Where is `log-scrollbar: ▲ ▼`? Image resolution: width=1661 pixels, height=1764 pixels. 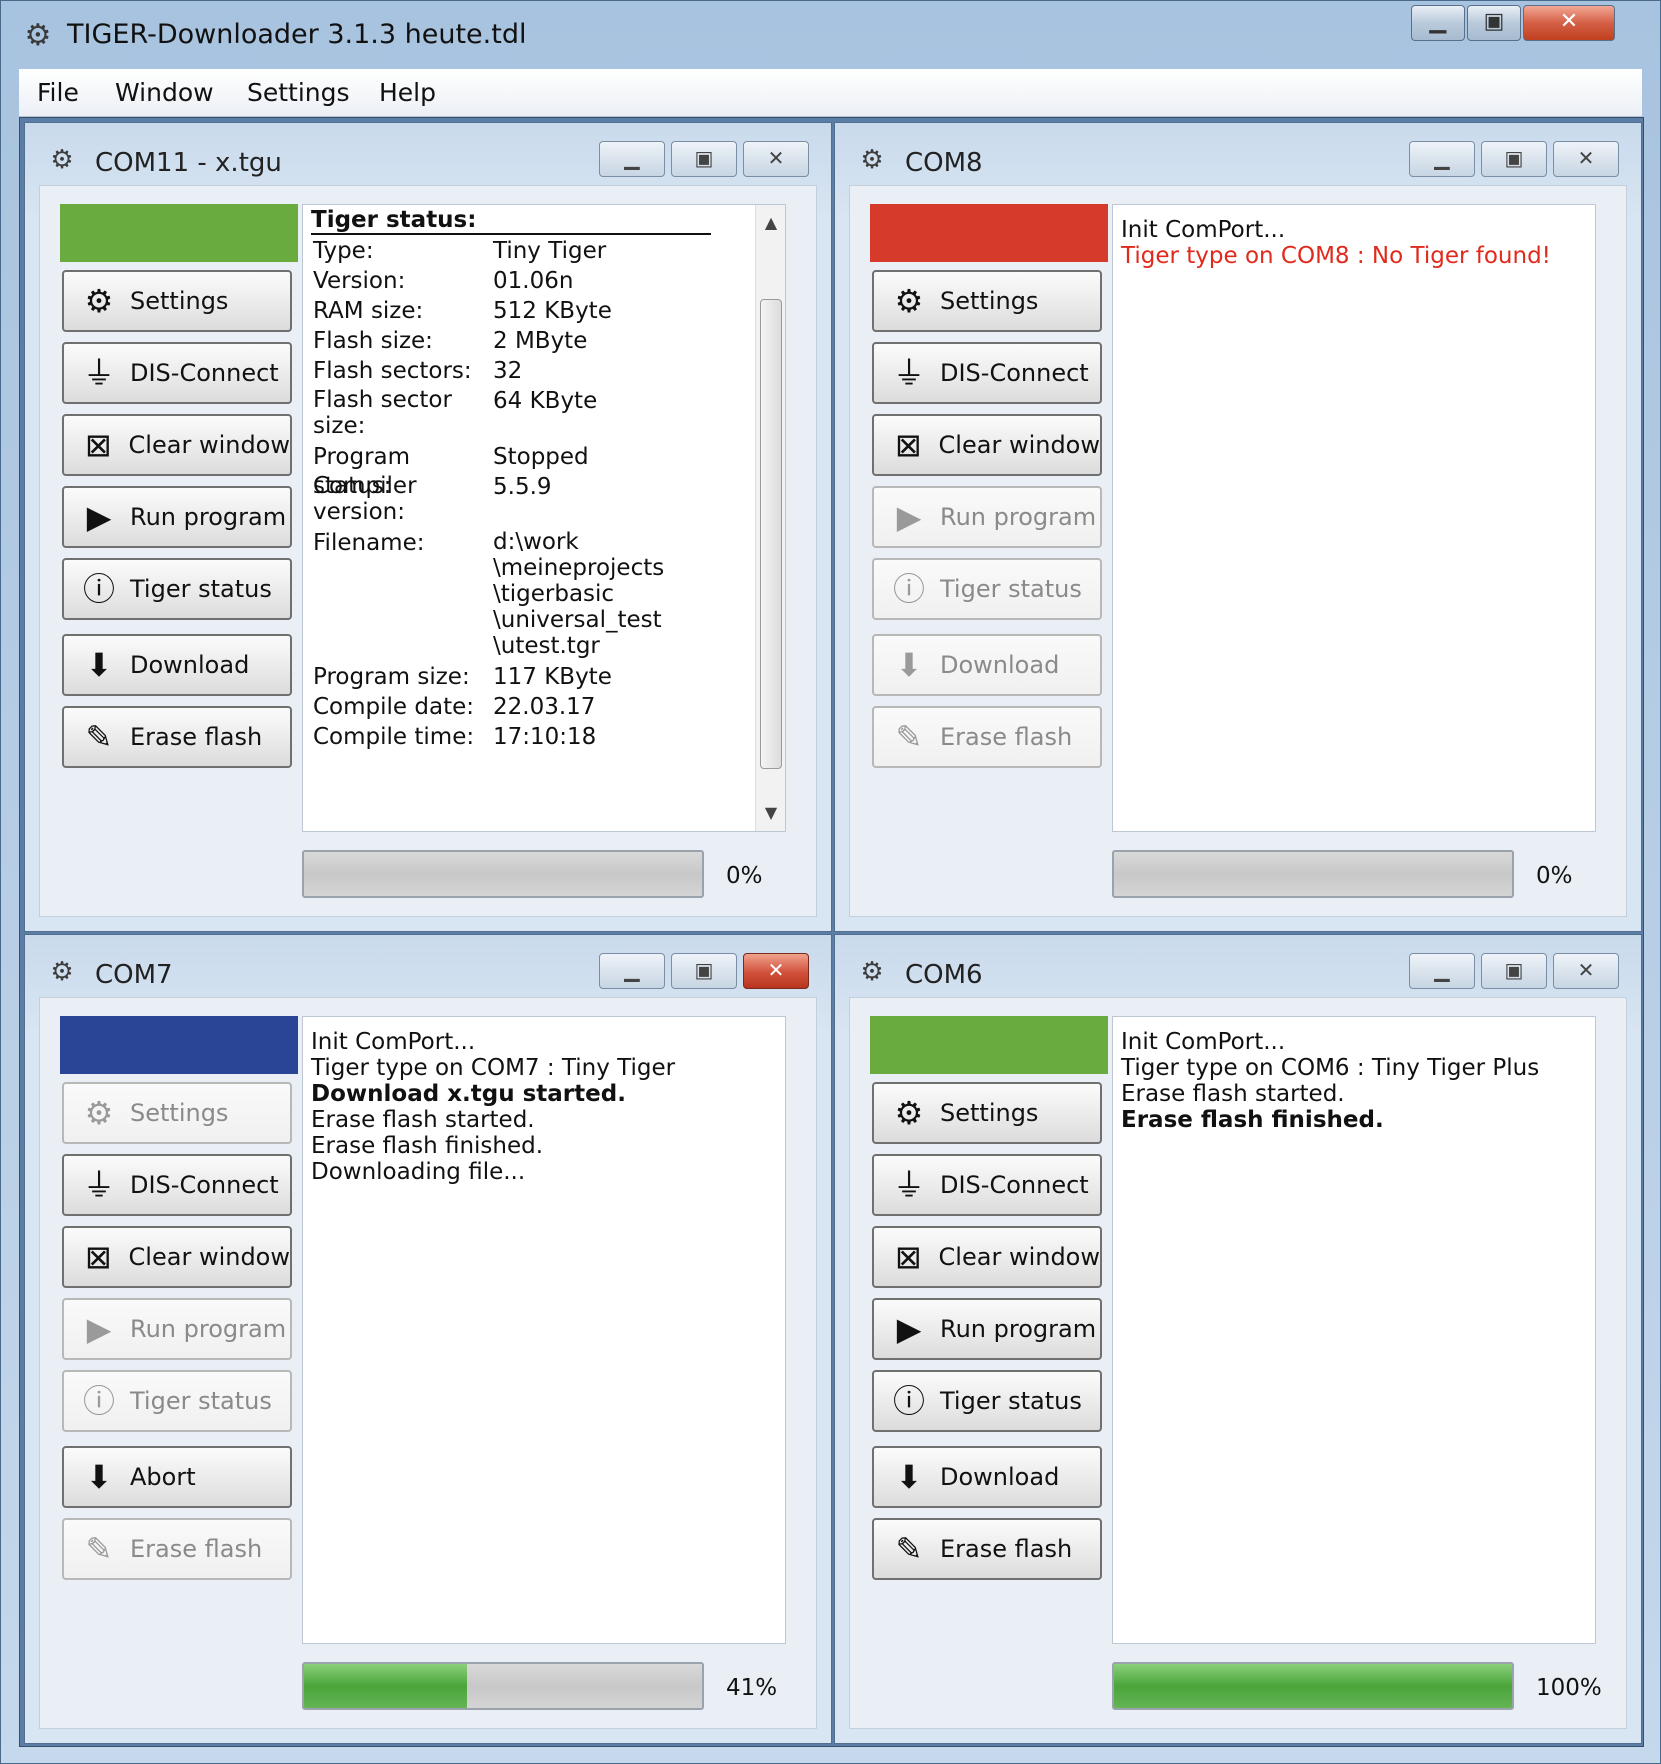 log-scrollbar: ▲ ▼ is located at coordinates (770, 518).